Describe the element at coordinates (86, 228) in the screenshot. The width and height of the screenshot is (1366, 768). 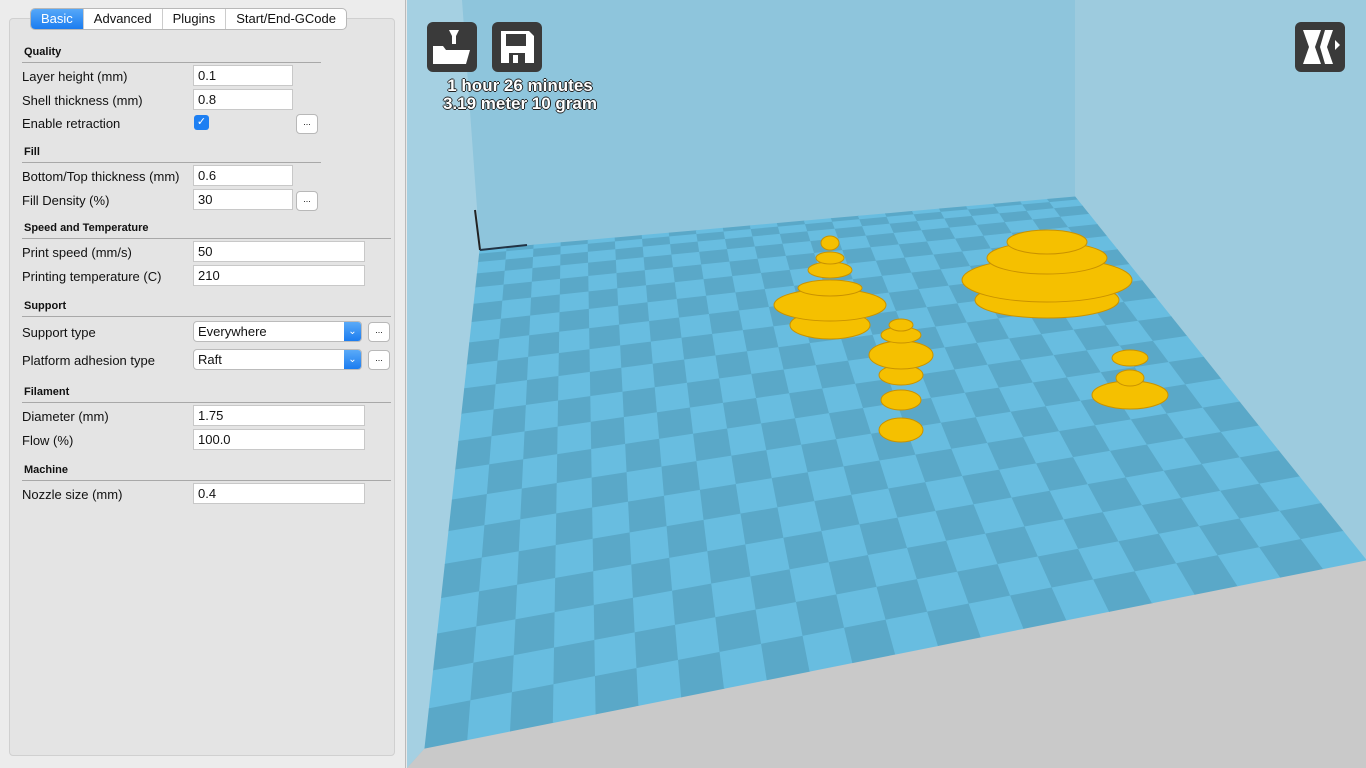
I see `section-speed-temperature: Speed and Temperature` at that location.